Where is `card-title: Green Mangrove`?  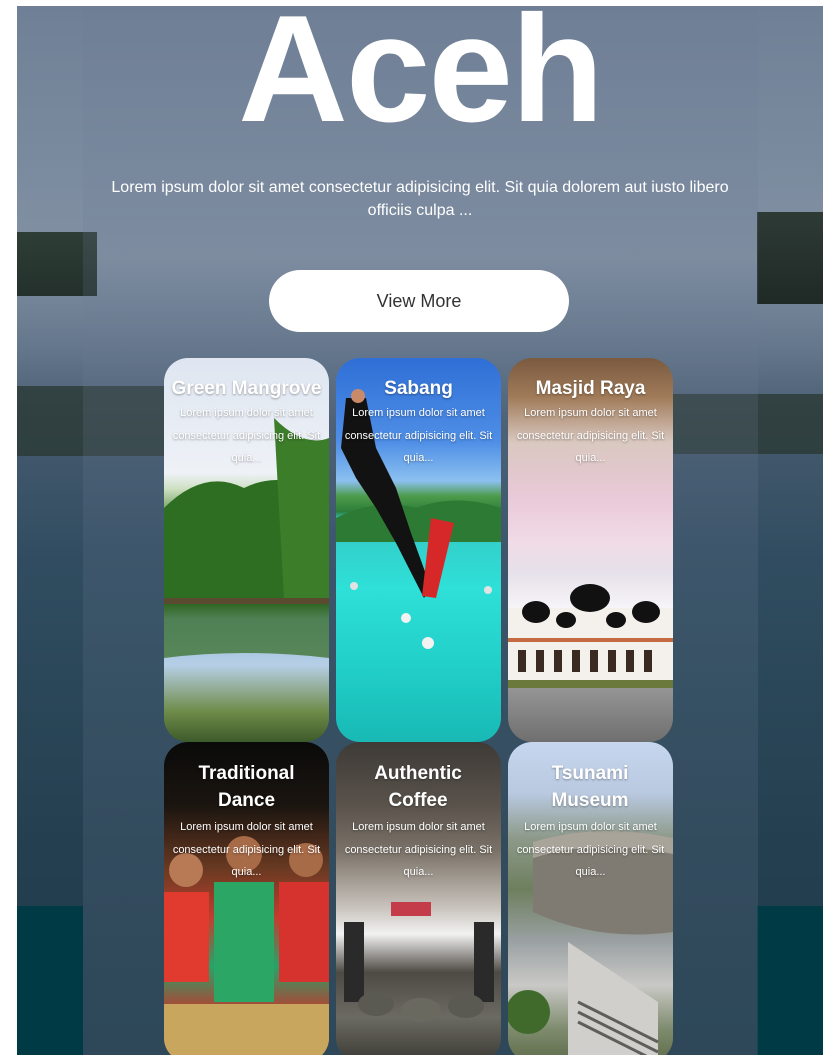 card-title: Green Mangrove is located at coordinates (246, 388).